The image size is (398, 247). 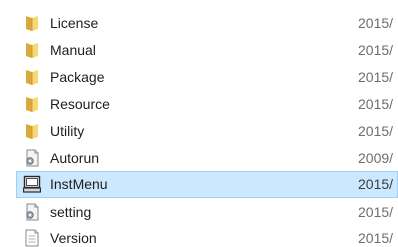 I want to click on file-name: License, so click(x=74, y=23).